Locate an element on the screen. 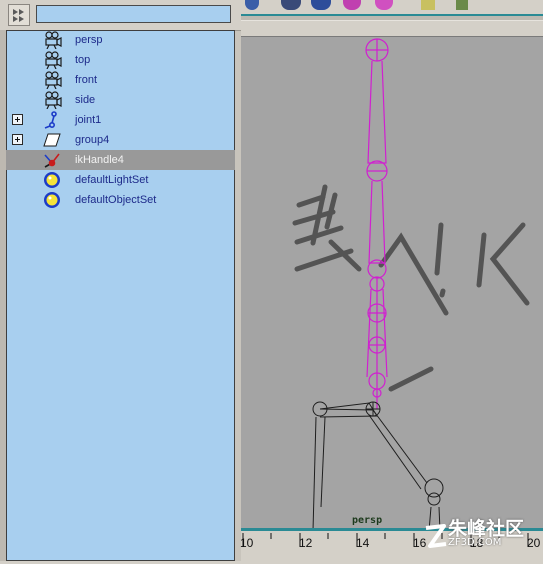 The image size is (543, 564). outliner-item-label: persp is located at coordinates (89, 40).